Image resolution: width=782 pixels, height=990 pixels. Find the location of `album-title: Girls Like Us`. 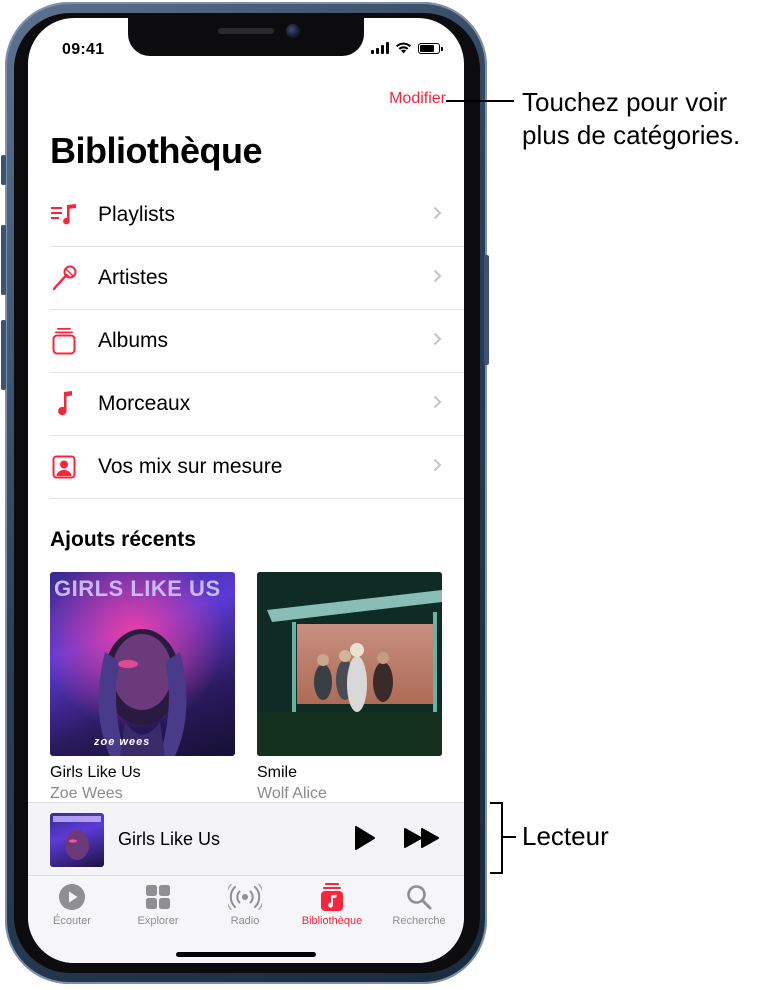

album-title: Girls Like Us is located at coordinates (95, 772).